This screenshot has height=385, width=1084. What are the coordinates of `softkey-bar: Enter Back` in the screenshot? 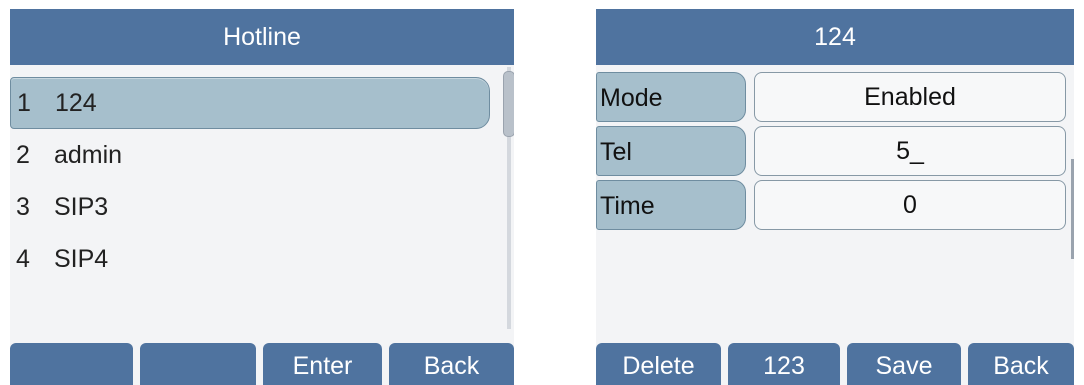 It's located at (262, 364).